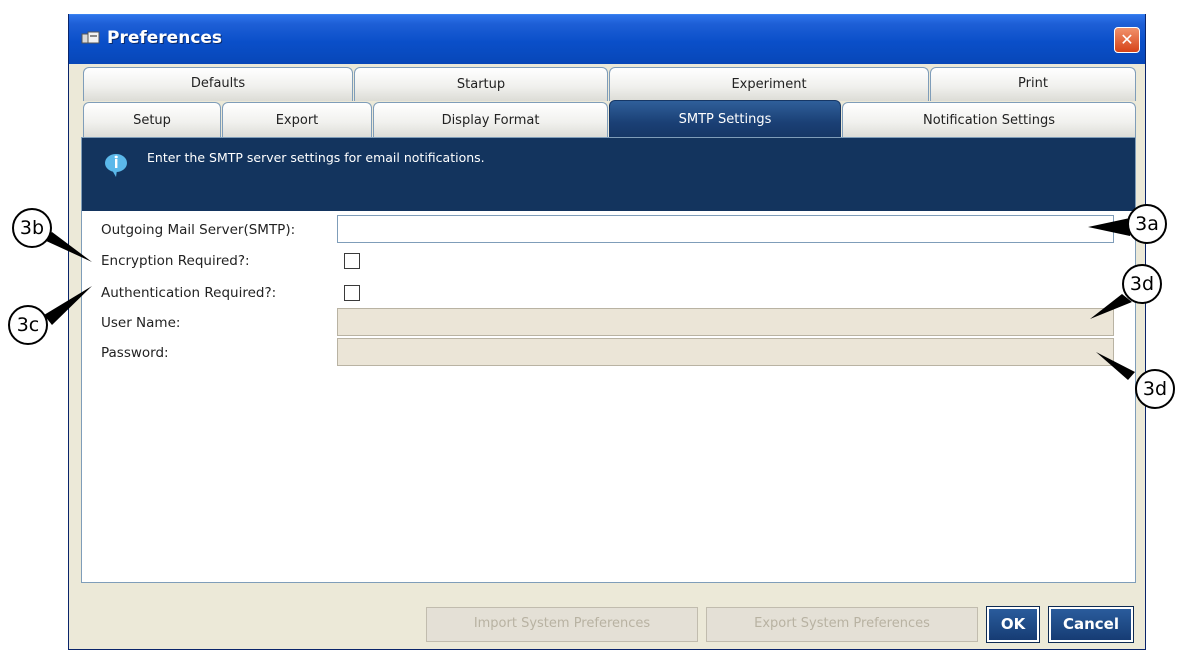 This screenshot has width=1179, height=652. Describe the element at coordinates (1142, 284) in the screenshot. I see `callout-3d-upper: 3d` at that location.